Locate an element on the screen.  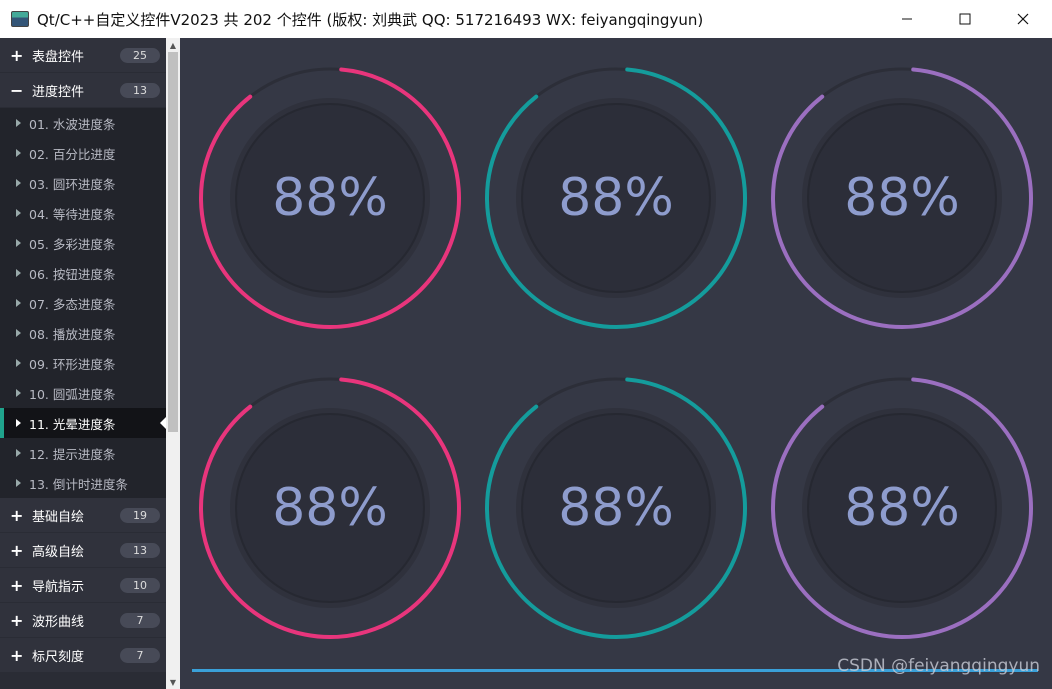
nav-item-label: 03. 圆环进度条 is located at coordinates (72, 184).